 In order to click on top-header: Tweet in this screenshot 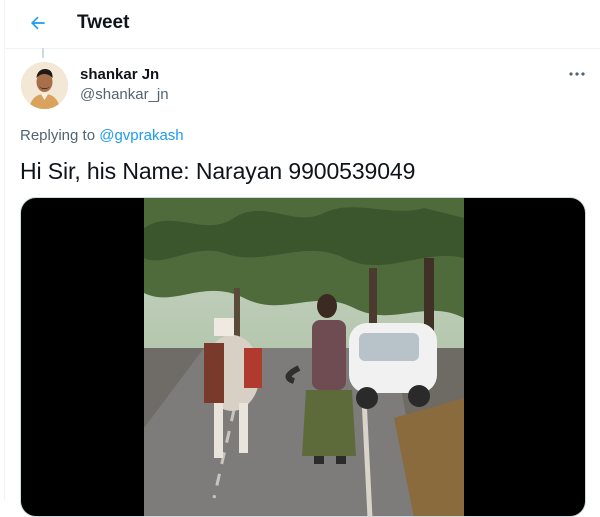, I will do `click(302, 24)`.